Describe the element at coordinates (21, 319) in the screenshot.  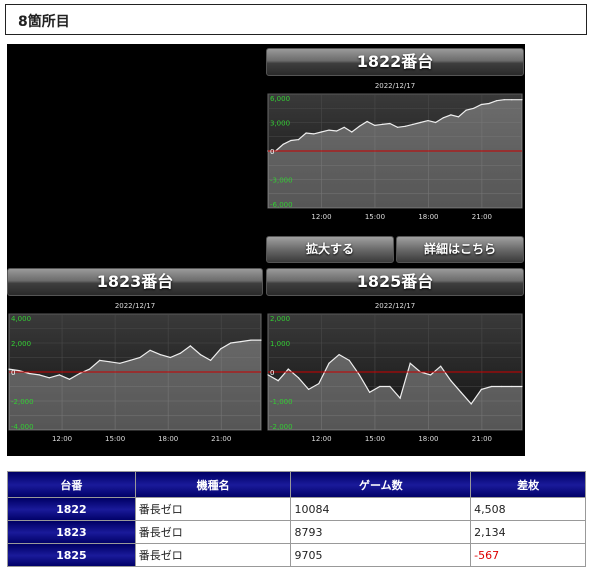
I see `y-tick-label: 4,000` at that location.